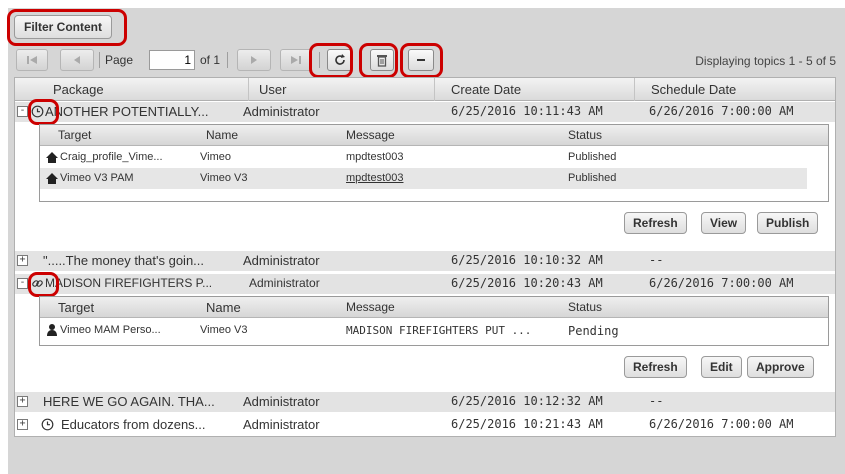  Describe the element at coordinates (735, 89) in the screenshot. I see `column-schedule-date: Schedule Date` at that location.